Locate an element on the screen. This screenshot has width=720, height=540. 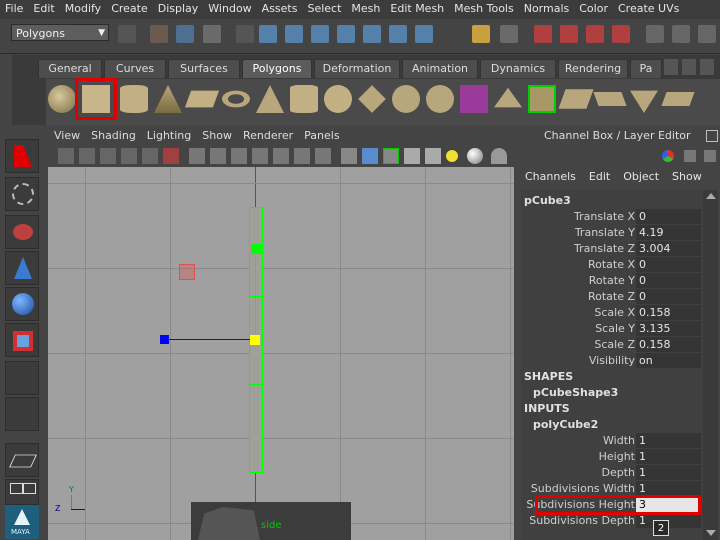
manipulator-z-handle is located at coordinates (164, 339).